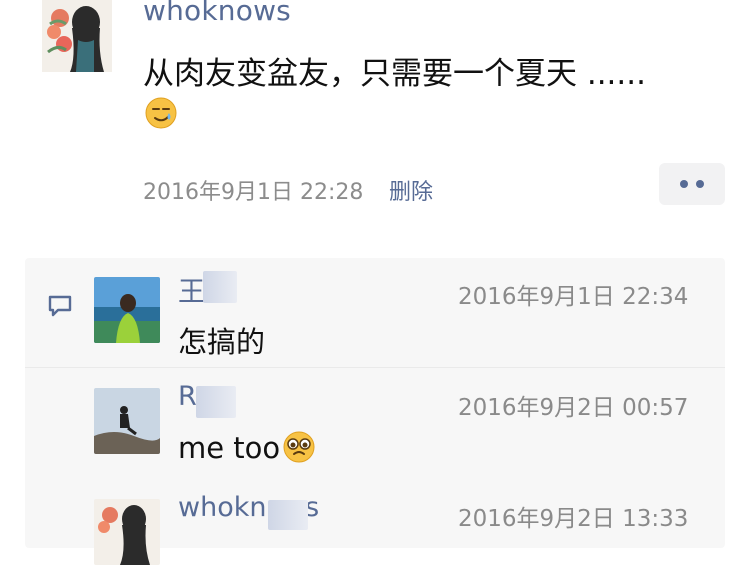 The height and width of the screenshot is (565, 750). Describe the element at coordinates (229, 448) in the screenshot. I see `comment-text-body: me too` at that location.